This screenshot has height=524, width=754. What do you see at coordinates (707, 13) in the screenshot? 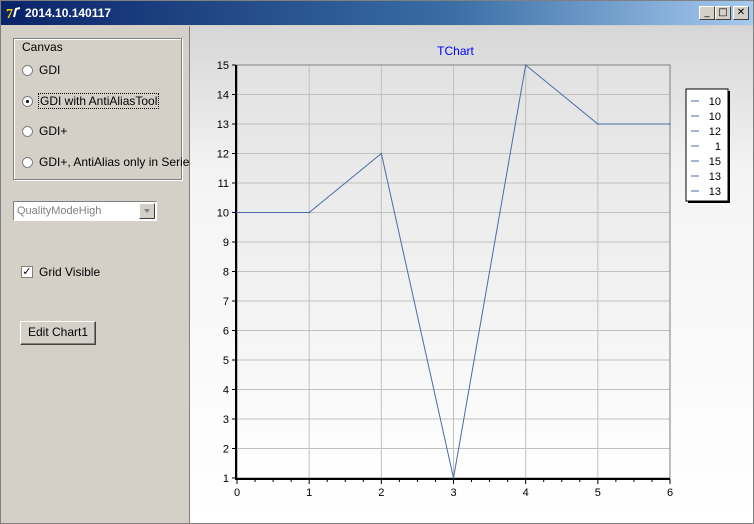
I see `minimize-button: _` at bounding box center [707, 13].